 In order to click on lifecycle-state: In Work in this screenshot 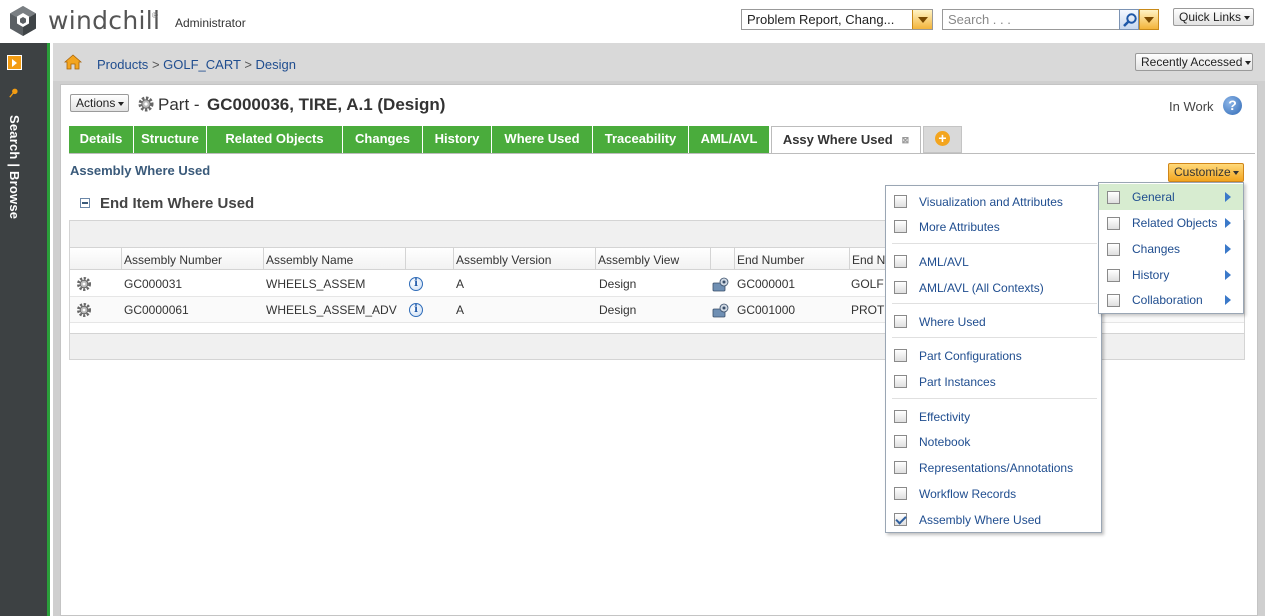, I will do `click(1191, 106)`.